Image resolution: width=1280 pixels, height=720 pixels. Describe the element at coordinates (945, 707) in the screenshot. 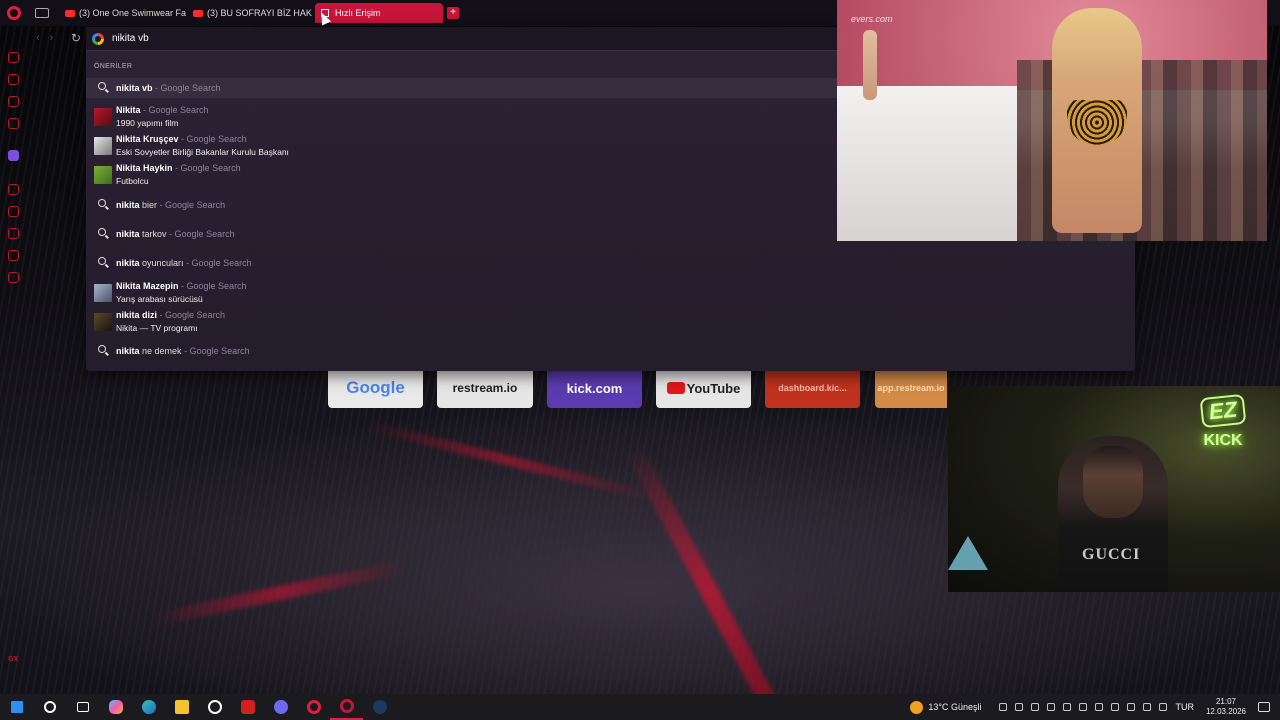

I see `weather-widget: 13°C Güneşli` at that location.